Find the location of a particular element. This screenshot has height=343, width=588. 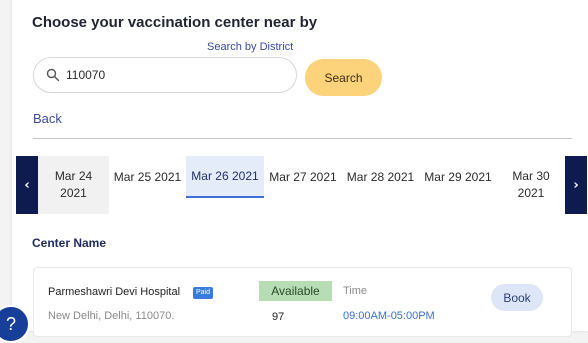

hospital-name: Parmeshawri Devi Hospital is located at coordinates (114, 292).